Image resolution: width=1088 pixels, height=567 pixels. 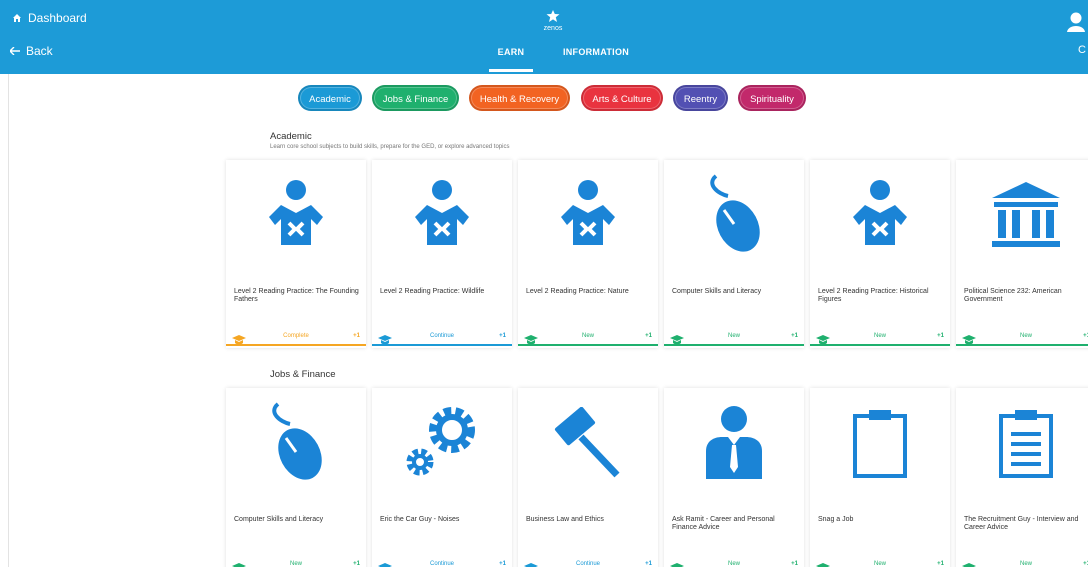 I want to click on building-icon, so click(x=1022, y=215).